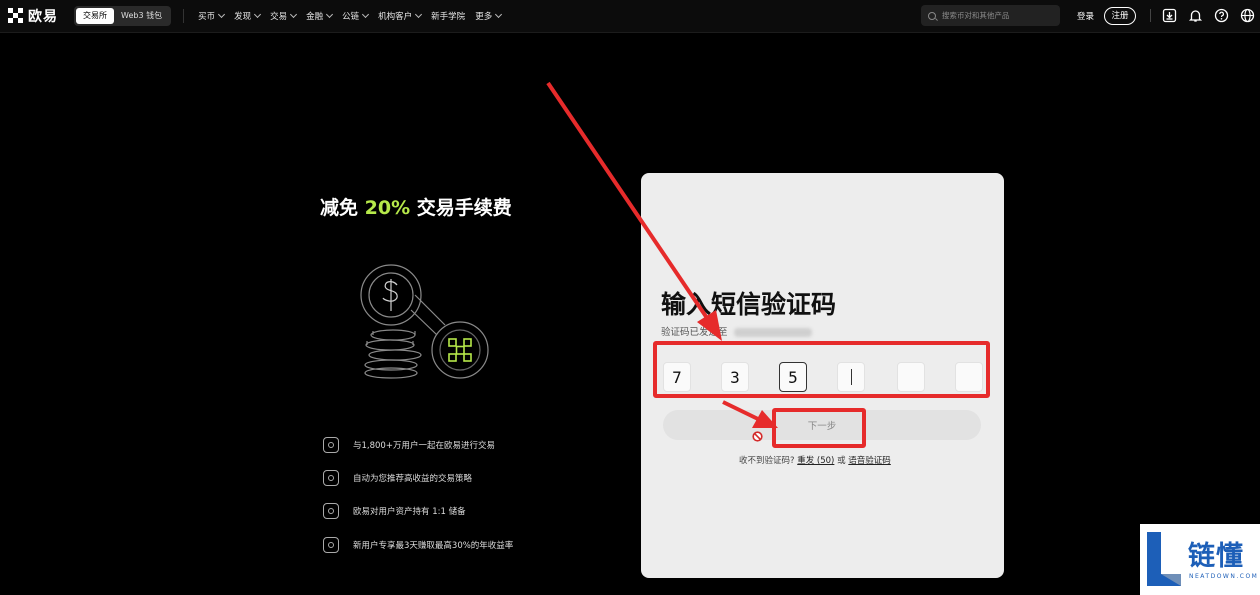 The height and width of the screenshot is (595, 1260). I want to click on feature-item-strategy: 自动为您推荐高收益的交易策略, so click(397, 478).